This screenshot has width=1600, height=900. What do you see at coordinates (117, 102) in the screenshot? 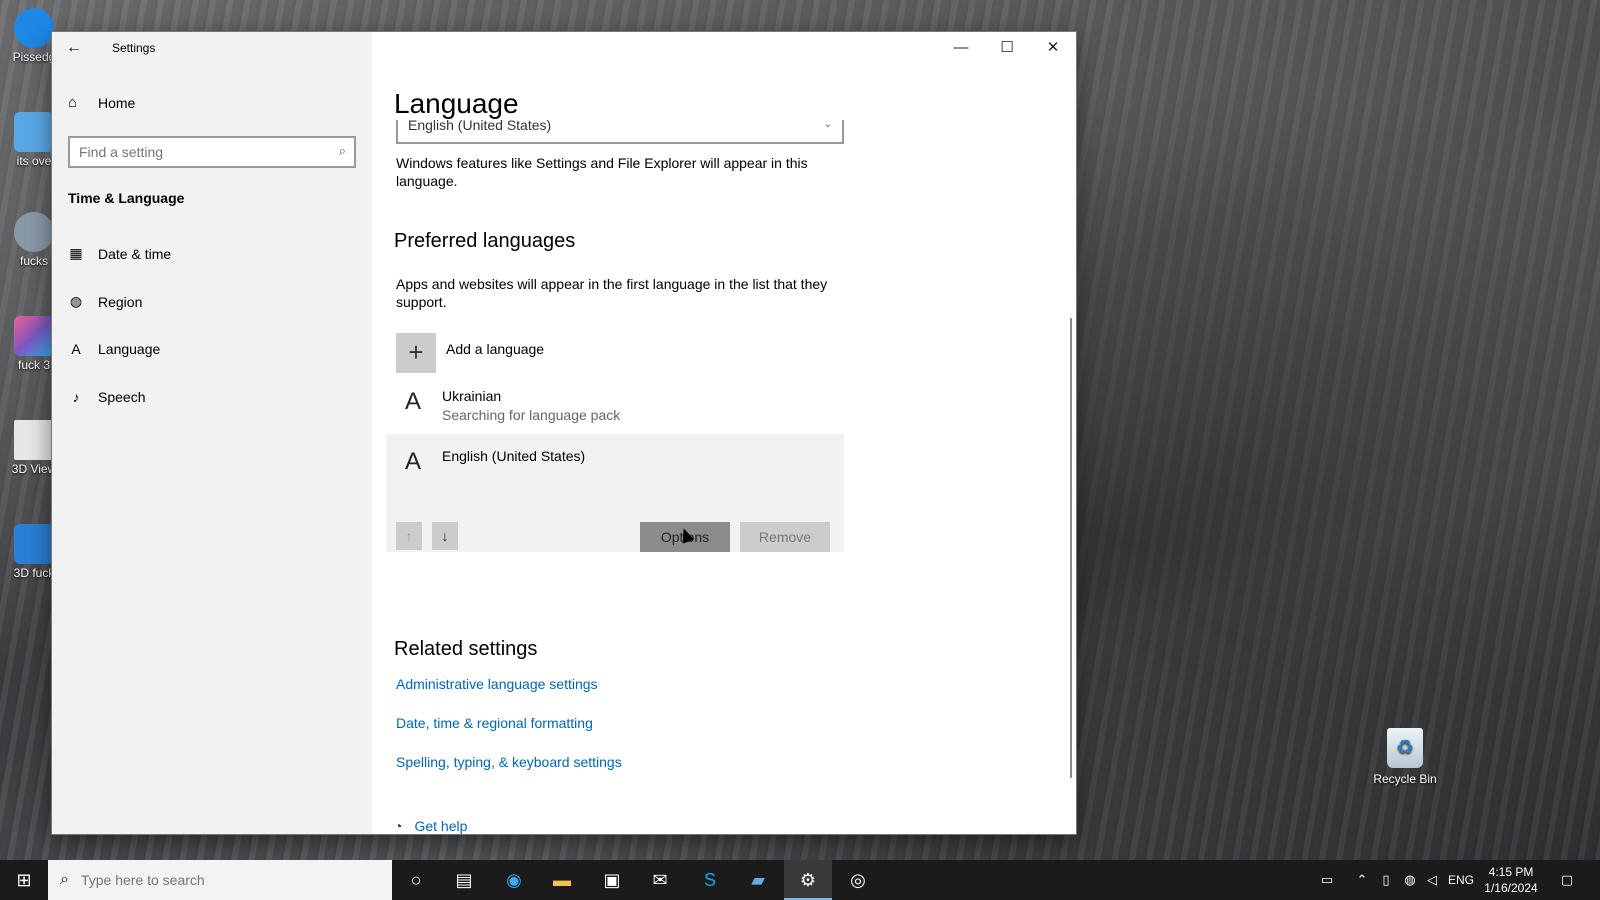
I see `nav-home-label: Home` at bounding box center [117, 102].